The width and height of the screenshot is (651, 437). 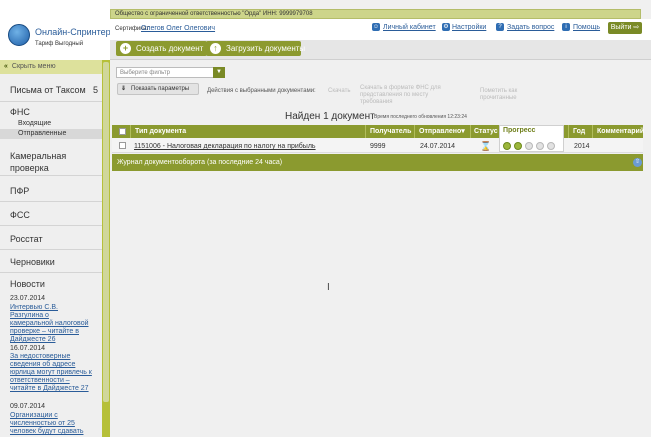 I want to click on sidebar-item-label: ФСС, so click(x=20, y=215).